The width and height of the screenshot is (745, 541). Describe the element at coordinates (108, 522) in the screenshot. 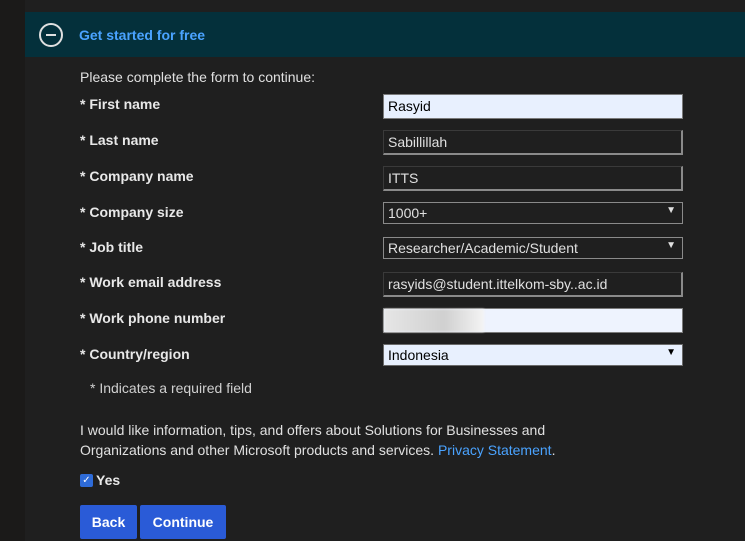

I see `back-button: Back` at that location.